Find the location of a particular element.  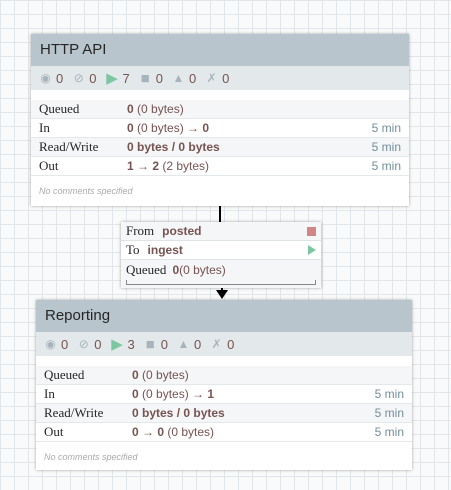

row-detail: (2 bytes) is located at coordinates (184, 166).